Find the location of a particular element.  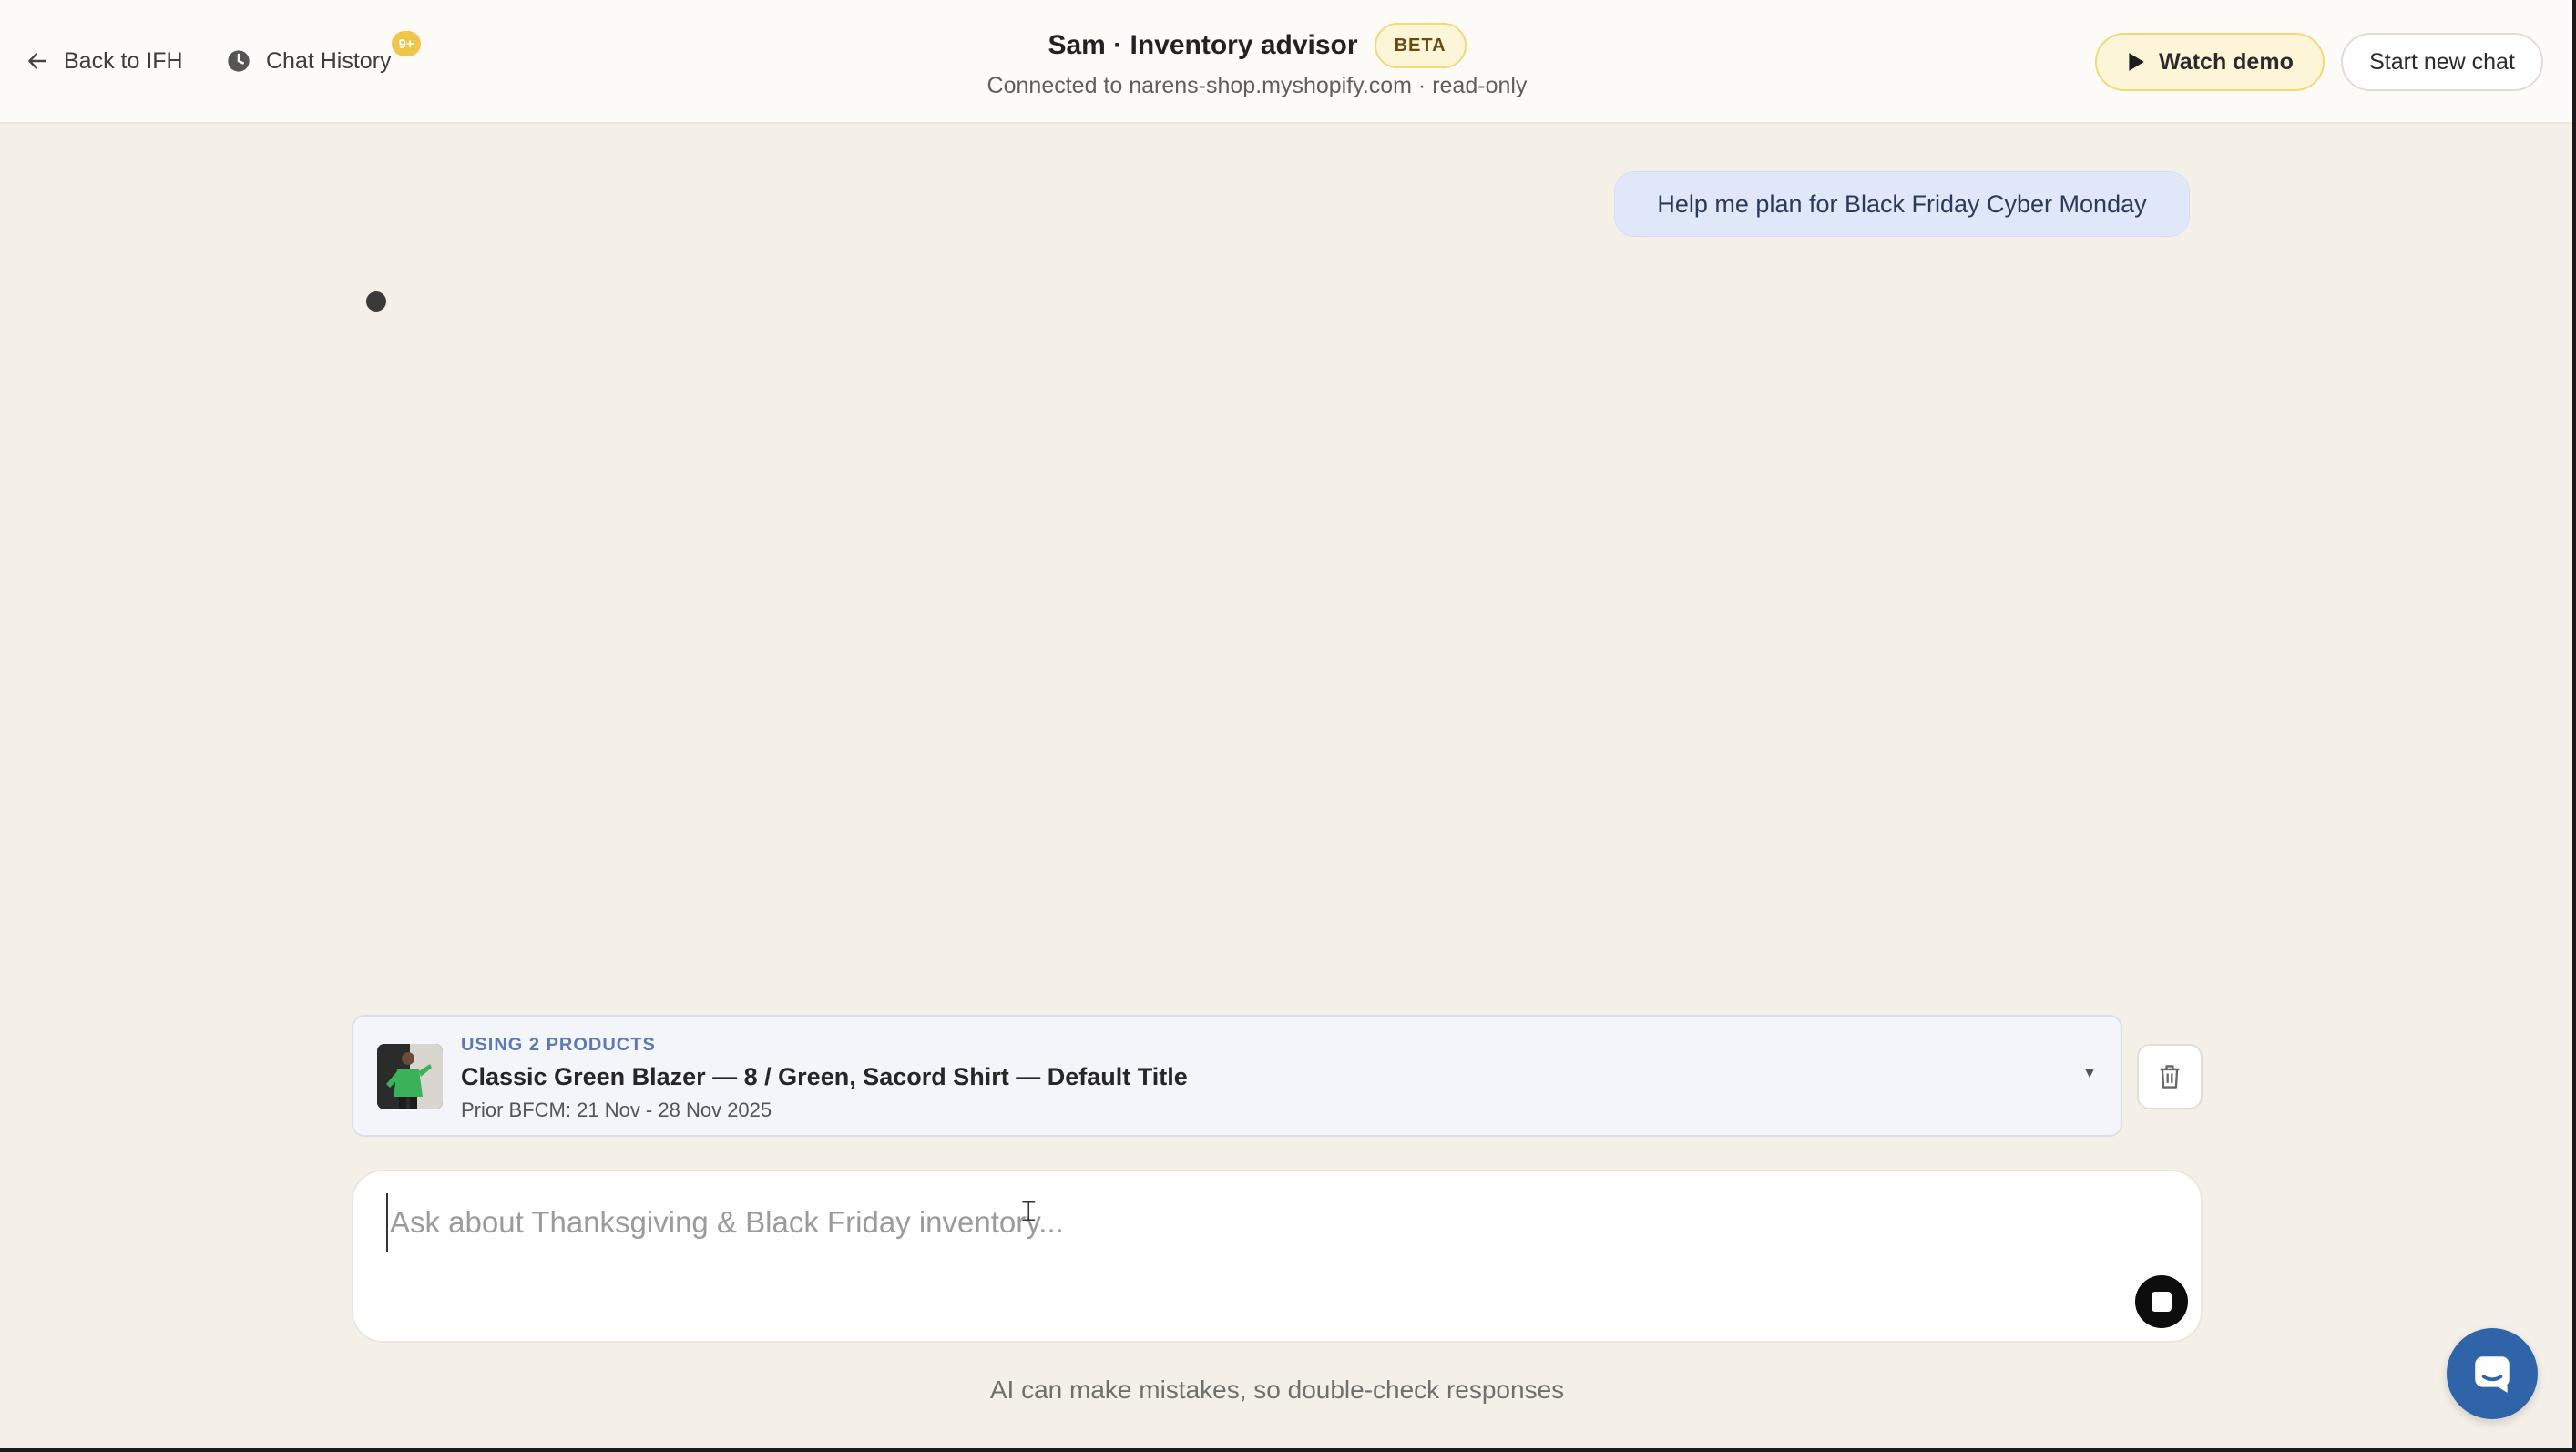

beta-badge: BETA is located at coordinates (1420, 45).